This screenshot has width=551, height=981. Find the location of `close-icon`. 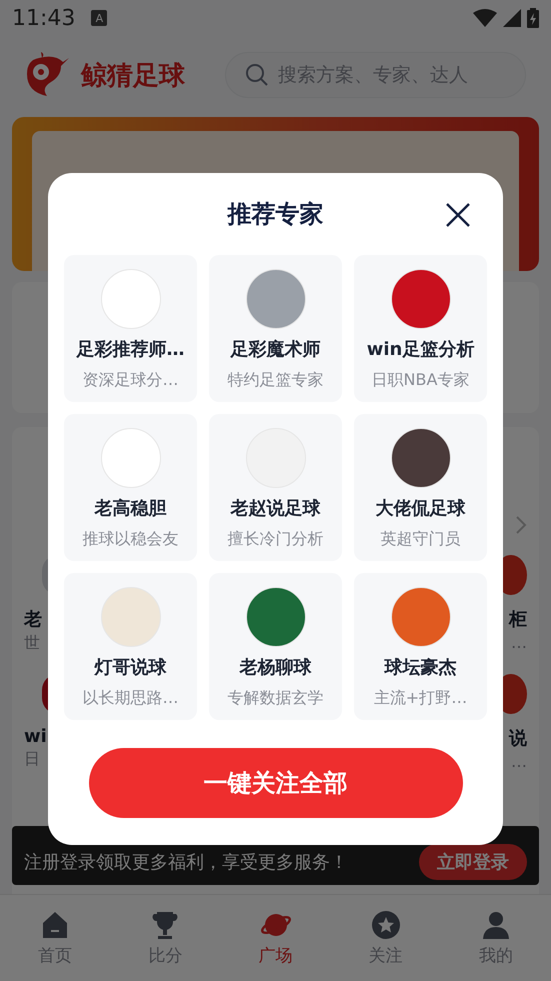

close-icon is located at coordinates (458, 215).